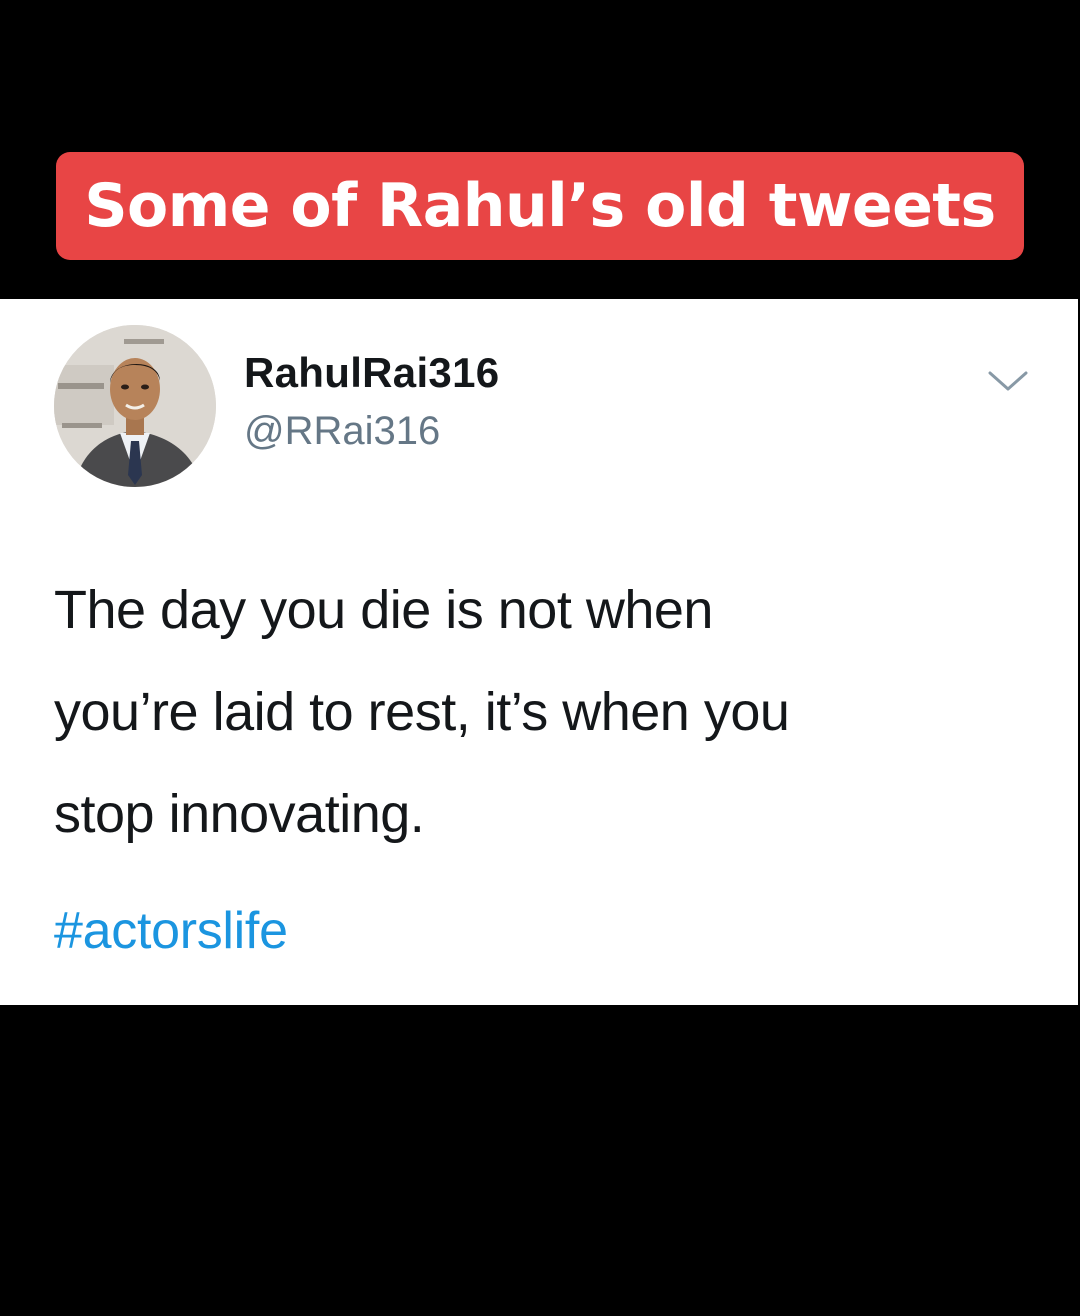 This screenshot has height=1316, width=1080. I want to click on tweet-text-line: stop innovating., so click(239, 814).